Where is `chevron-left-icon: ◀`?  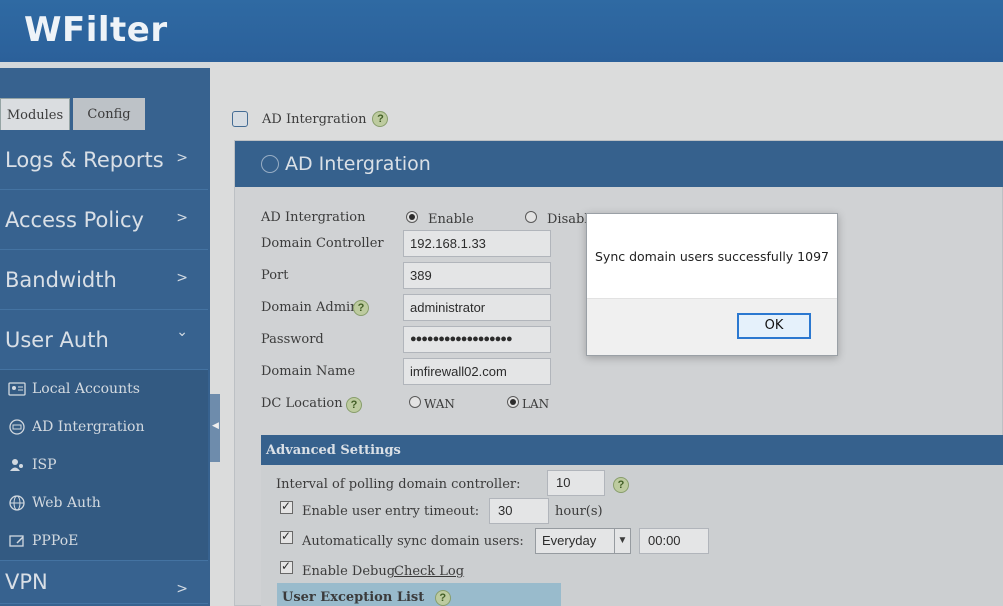 chevron-left-icon: ◀ is located at coordinates (215, 425).